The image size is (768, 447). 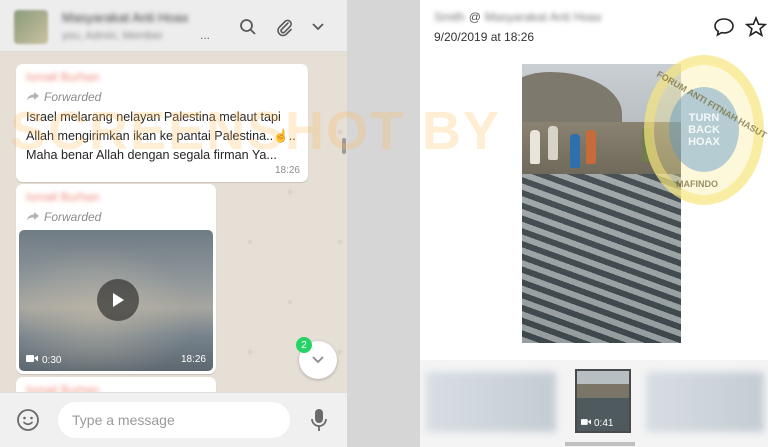 I want to click on video-thumbnail: 0:30 18:26, so click(x=116, y=300).